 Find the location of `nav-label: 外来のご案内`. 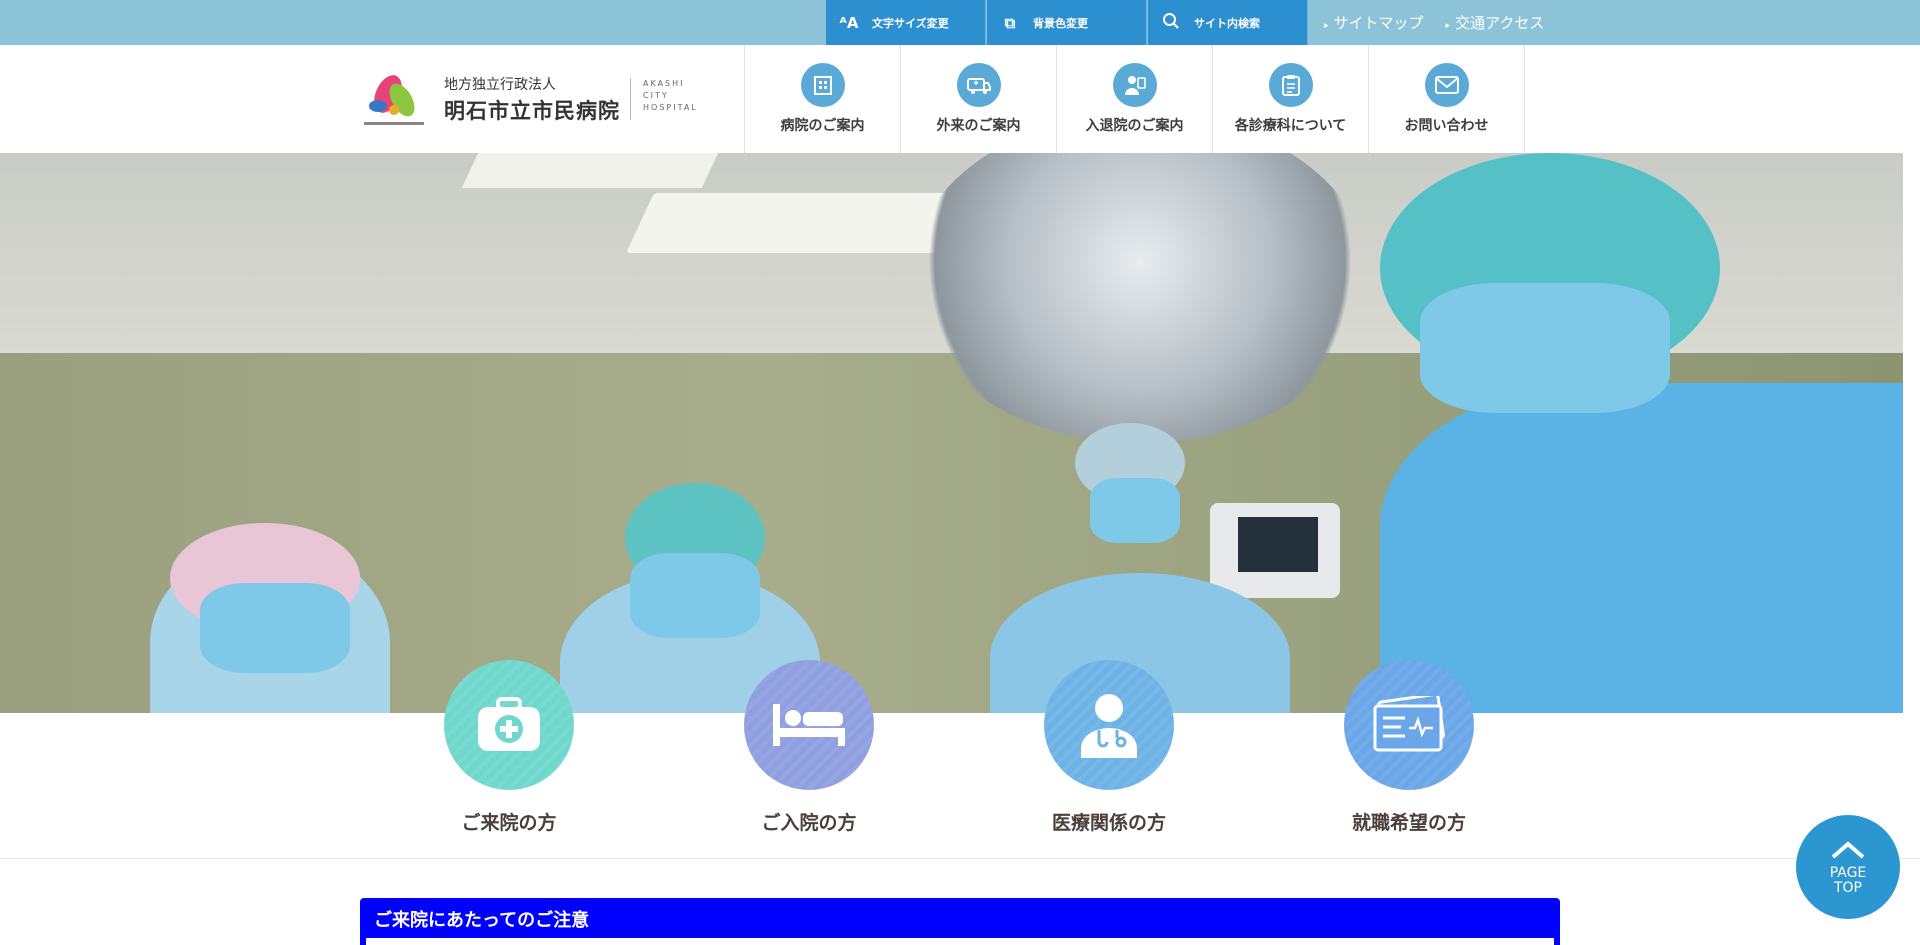

nav-label: 外来のご案内 is located at coordinates (978, 126).